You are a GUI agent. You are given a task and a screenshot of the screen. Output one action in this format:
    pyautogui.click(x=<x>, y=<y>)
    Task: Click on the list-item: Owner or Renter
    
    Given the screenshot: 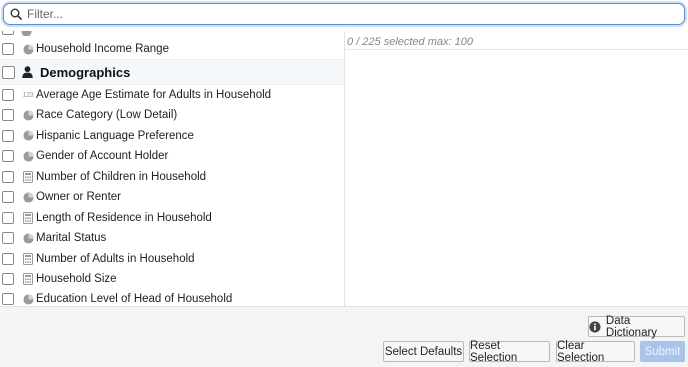 What is the action you would take?
    pyautogui.click(x=172, y=197)
    